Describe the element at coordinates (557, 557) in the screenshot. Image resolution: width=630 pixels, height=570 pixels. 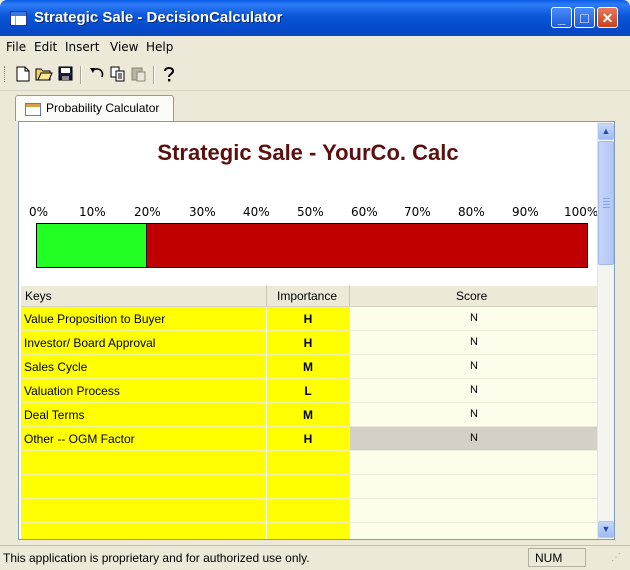
I see `num-lock-indicator: NUM` at that location.